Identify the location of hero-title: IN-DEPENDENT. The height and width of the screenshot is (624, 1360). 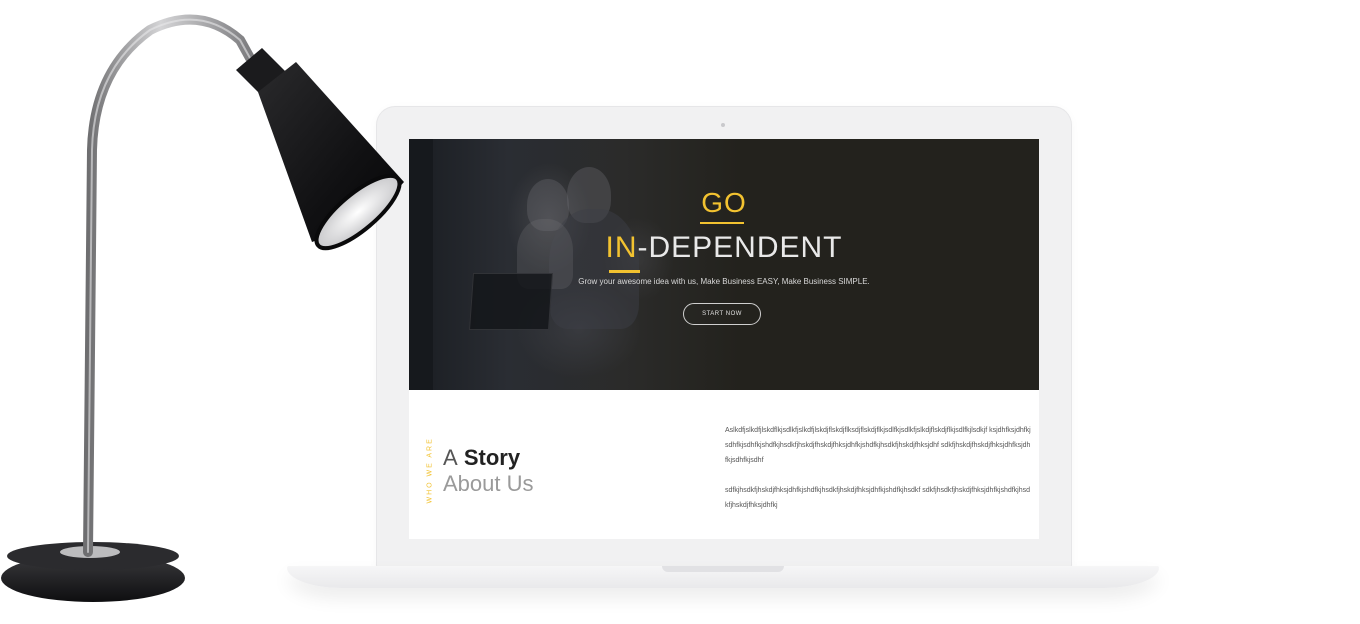
(724, 248).